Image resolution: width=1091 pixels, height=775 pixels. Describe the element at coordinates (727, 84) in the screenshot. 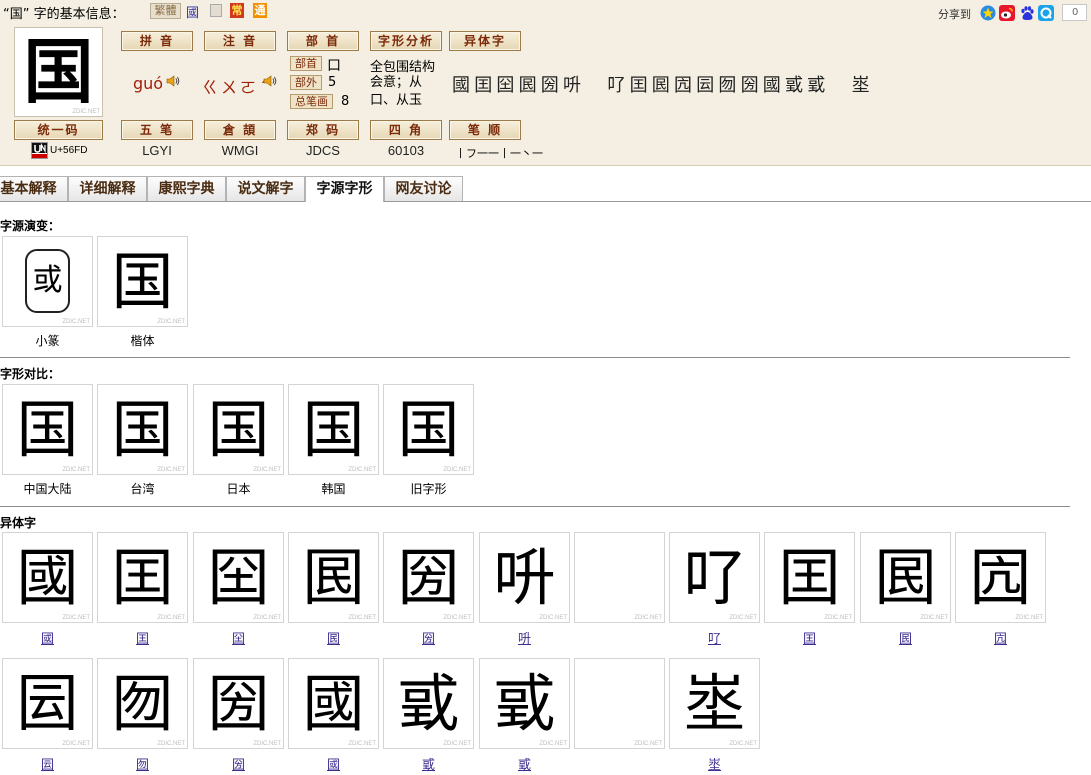

I see `variant-strip-char: 囫` at that location.